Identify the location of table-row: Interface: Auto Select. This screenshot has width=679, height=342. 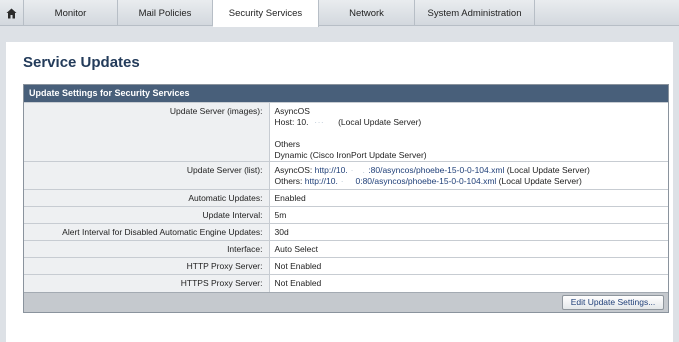
(346, 249).